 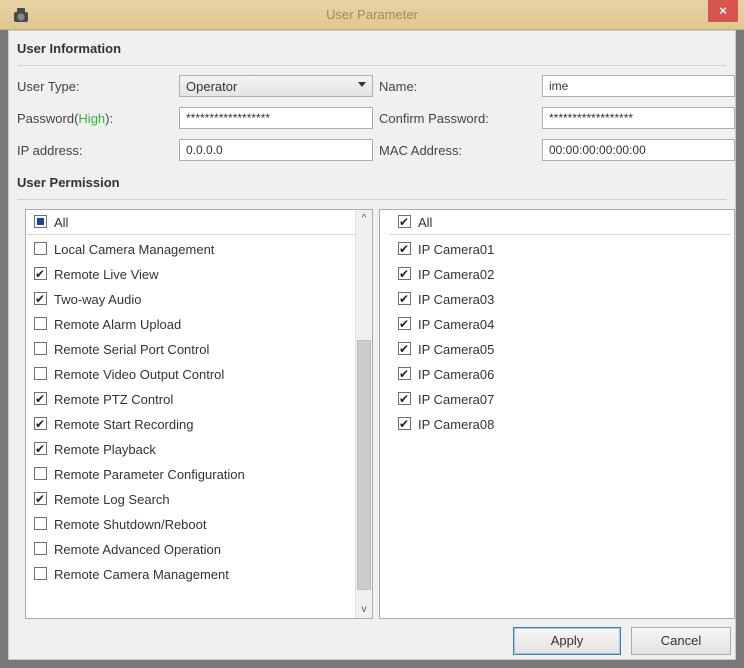 I want to click on permission-all-checkbox, so click(x=40, y=221).